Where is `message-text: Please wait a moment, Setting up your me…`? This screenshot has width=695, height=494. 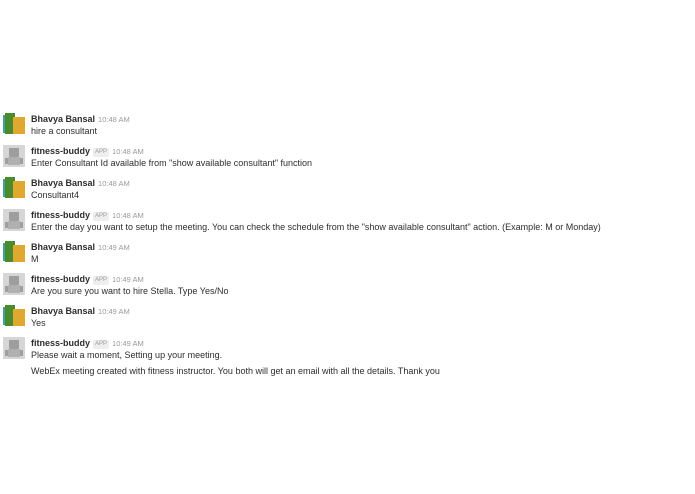 message-text: Please wait a moment, Setting up your me… is located at coordinates (127, 355).